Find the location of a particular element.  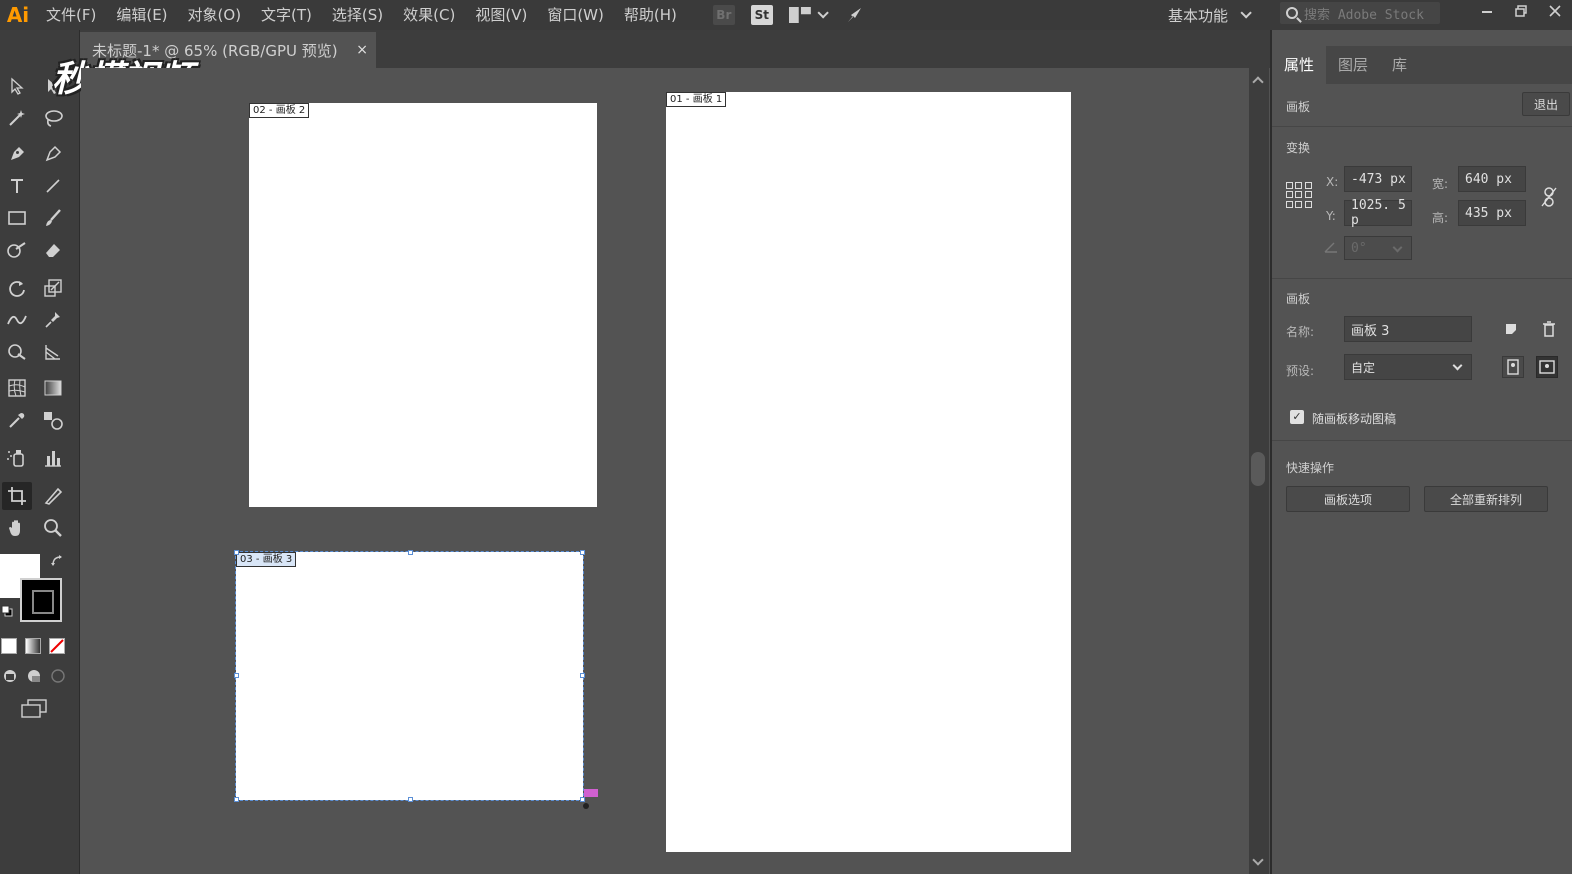

artboard-tool-icon is located at coordinates (17, 496).